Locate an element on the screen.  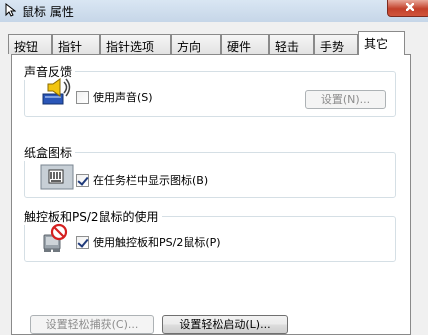
touchpad-disable-icon is located at coordinates (55, 237).